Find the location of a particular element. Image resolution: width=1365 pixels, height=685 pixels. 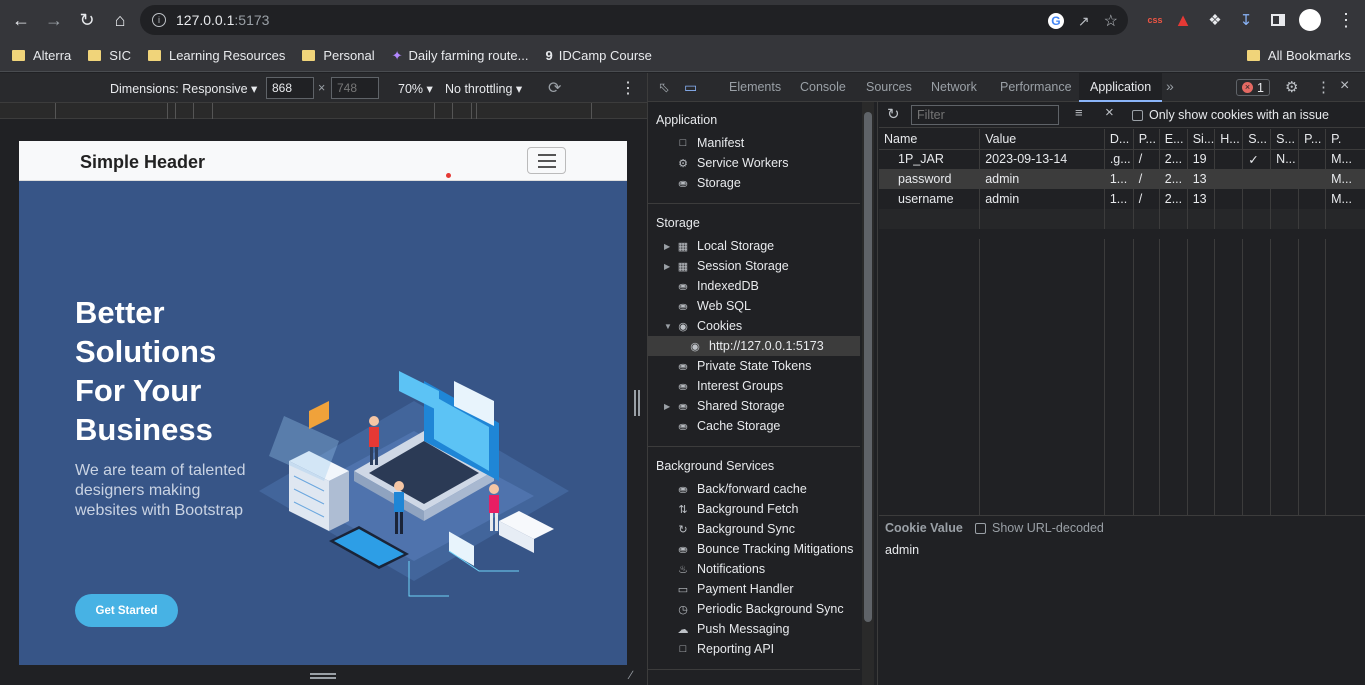

device-toggle-icon: ▭ is located at coordinates (690, 87).